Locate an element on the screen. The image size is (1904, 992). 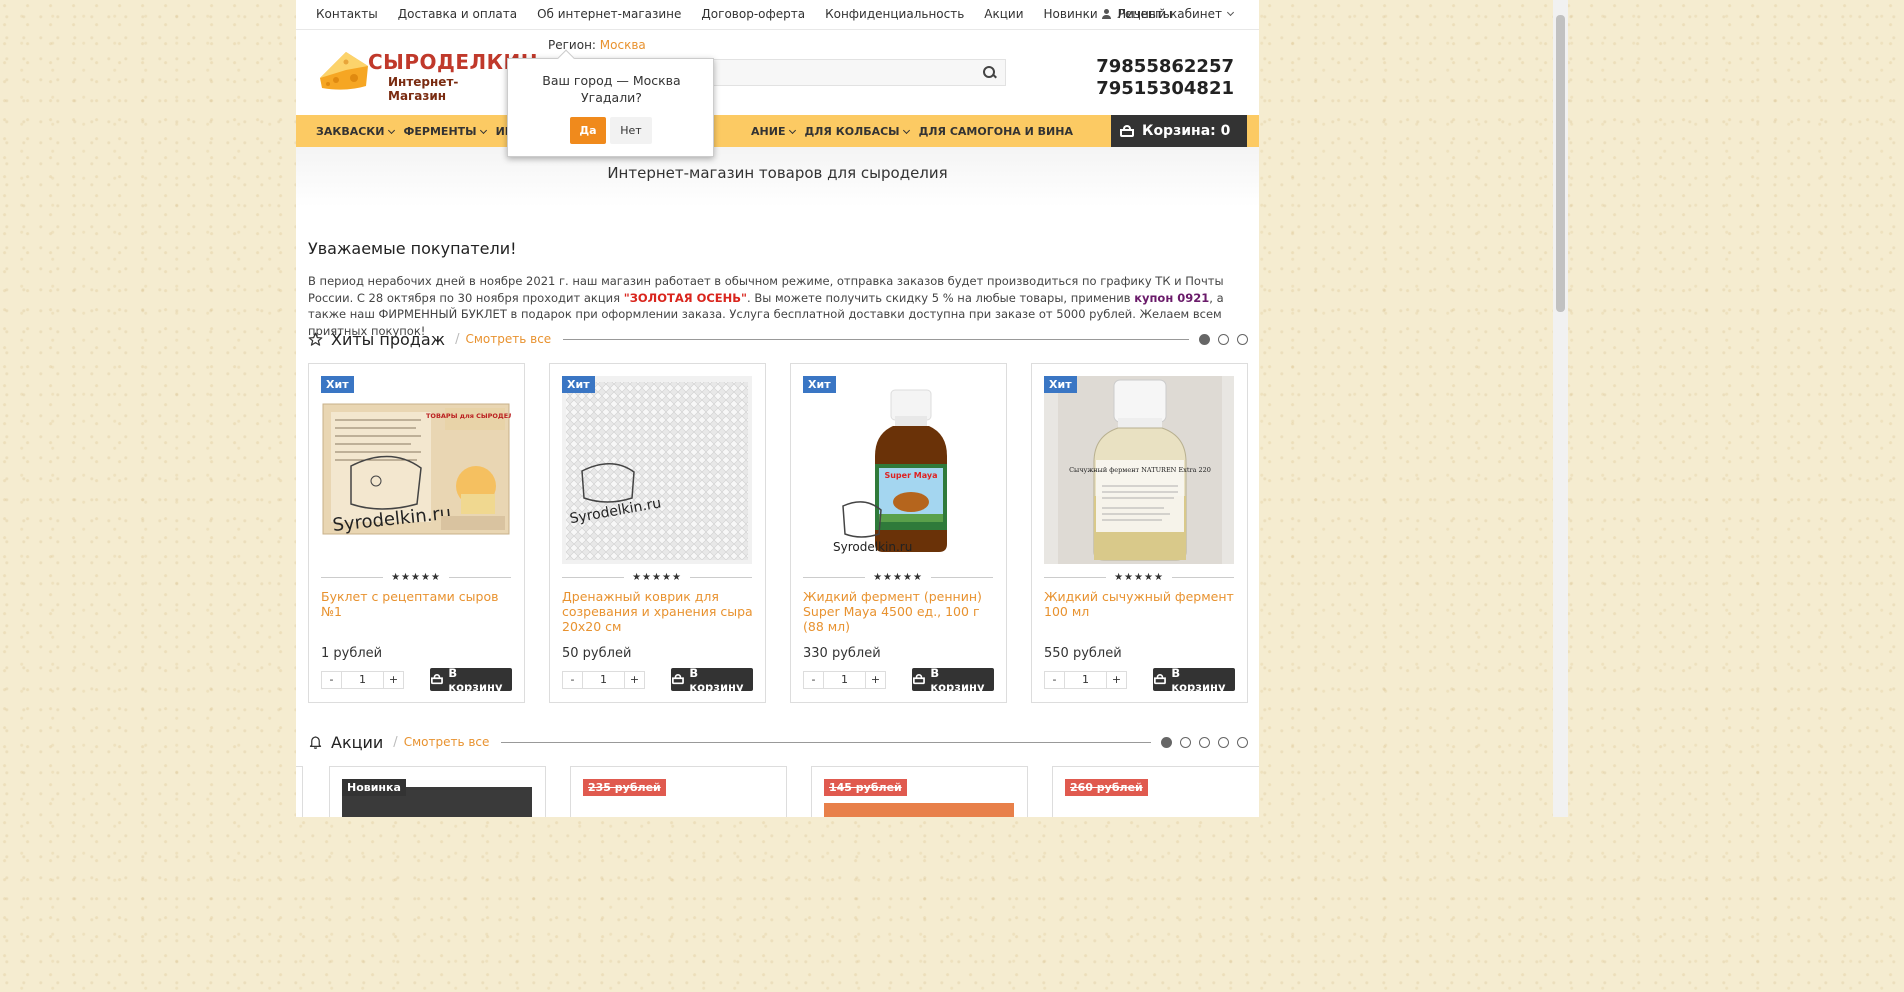
nav-item-enzymes: ФЕРМЕНТЫ is located at coordinates (445, 131).